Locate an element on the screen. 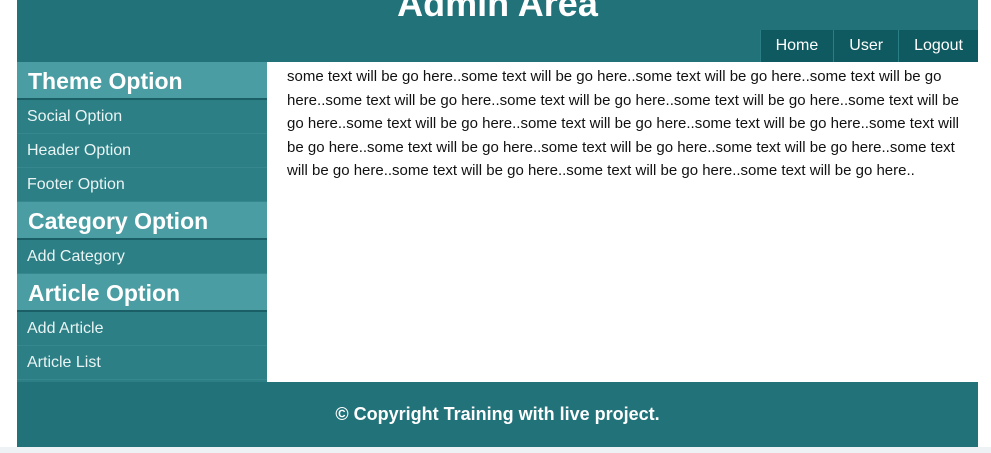  footer: © Copyright Training with live project. is located at coordinates (497, 414).